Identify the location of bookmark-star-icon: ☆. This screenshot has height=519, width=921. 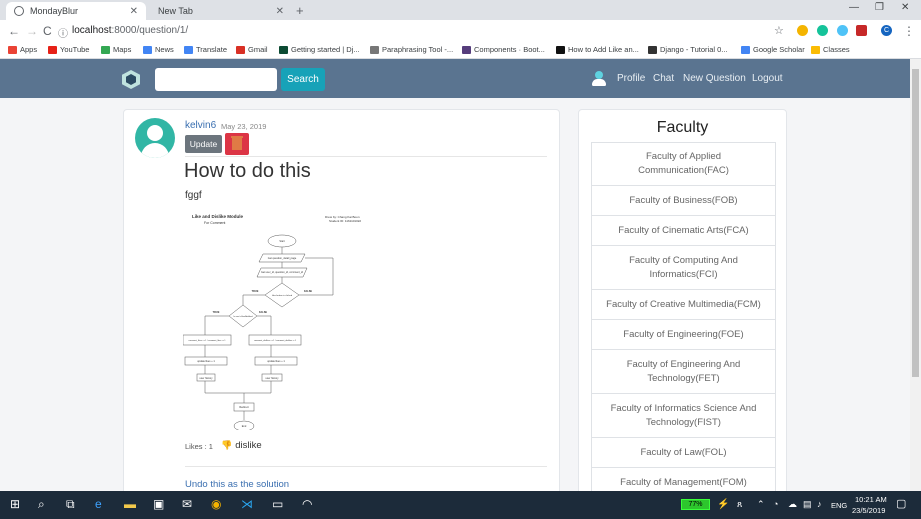
(779, 30).